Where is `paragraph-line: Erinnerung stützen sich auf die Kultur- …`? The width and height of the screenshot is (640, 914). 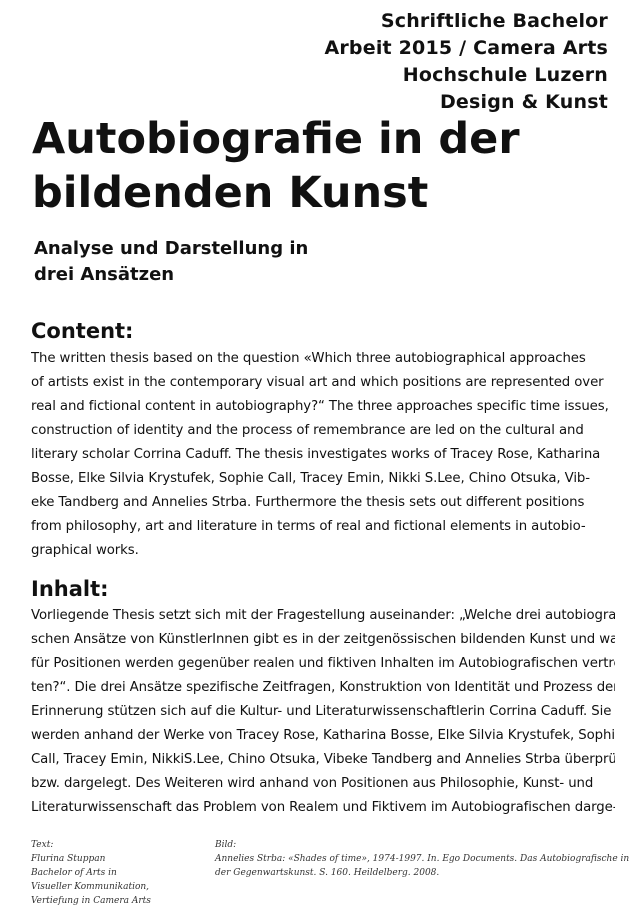 paragraph-line: Erinnerung stützen sich auf die Kultur- … is located at coordinates (321, 711).